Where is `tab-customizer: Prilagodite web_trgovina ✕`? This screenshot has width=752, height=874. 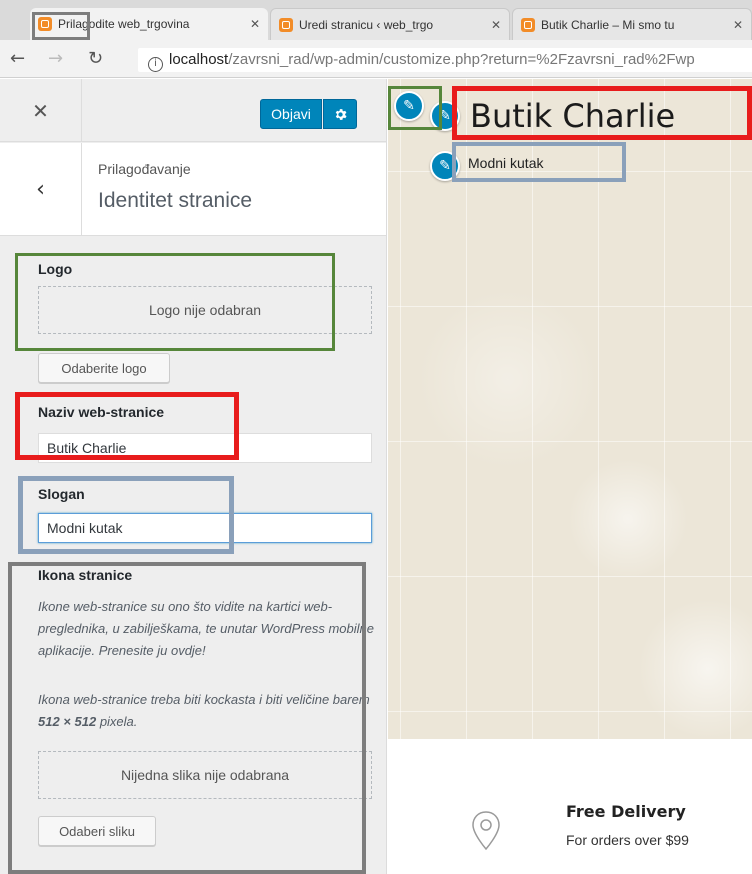
tab-customizer: Prilagodite web_trgovina ✕ is located at coordinates (149, 24).